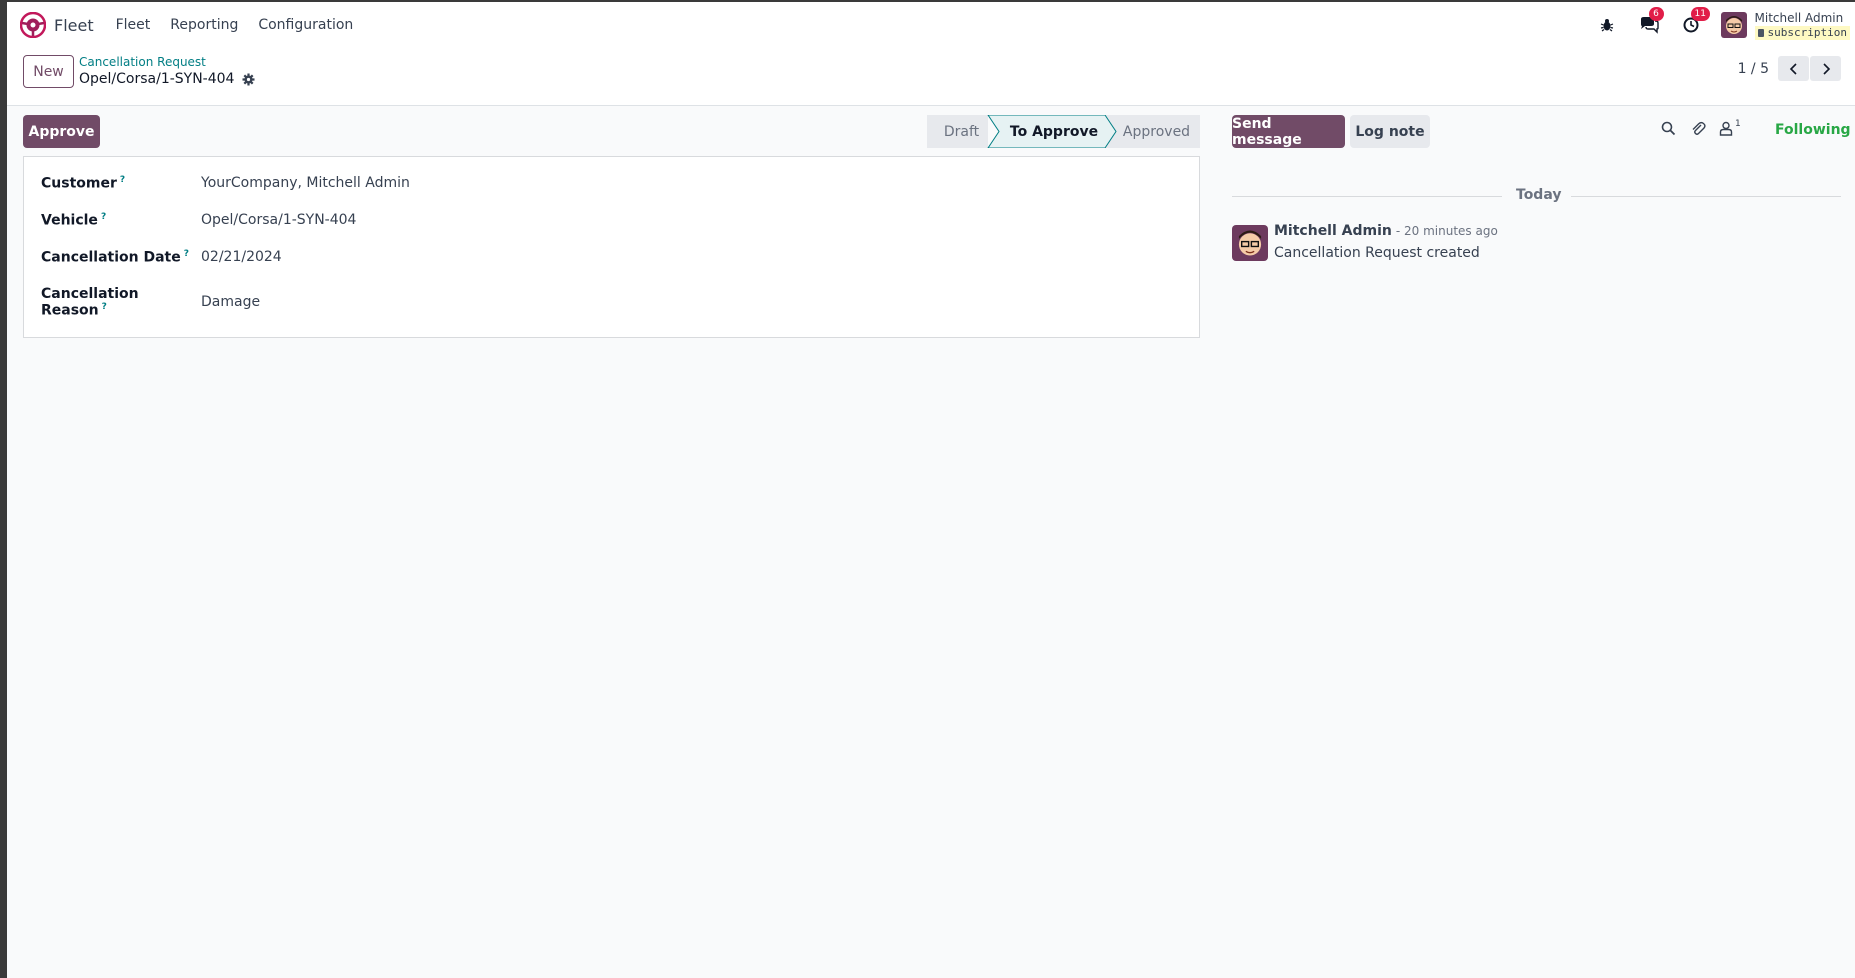 The image size is (1855, 978). What do you see at coordinates (48, 71) in the screenshot?
I see `new-button: New` at bounding box center [48, 71].